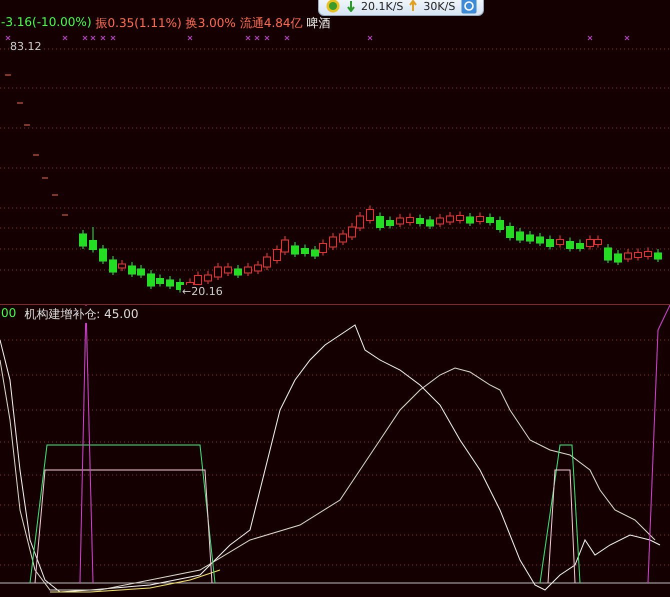 The image size is (670, 597). Describe the element at coordinates (25, 46) in the screenshot. I see `high-price-label: 83.12` at that location.